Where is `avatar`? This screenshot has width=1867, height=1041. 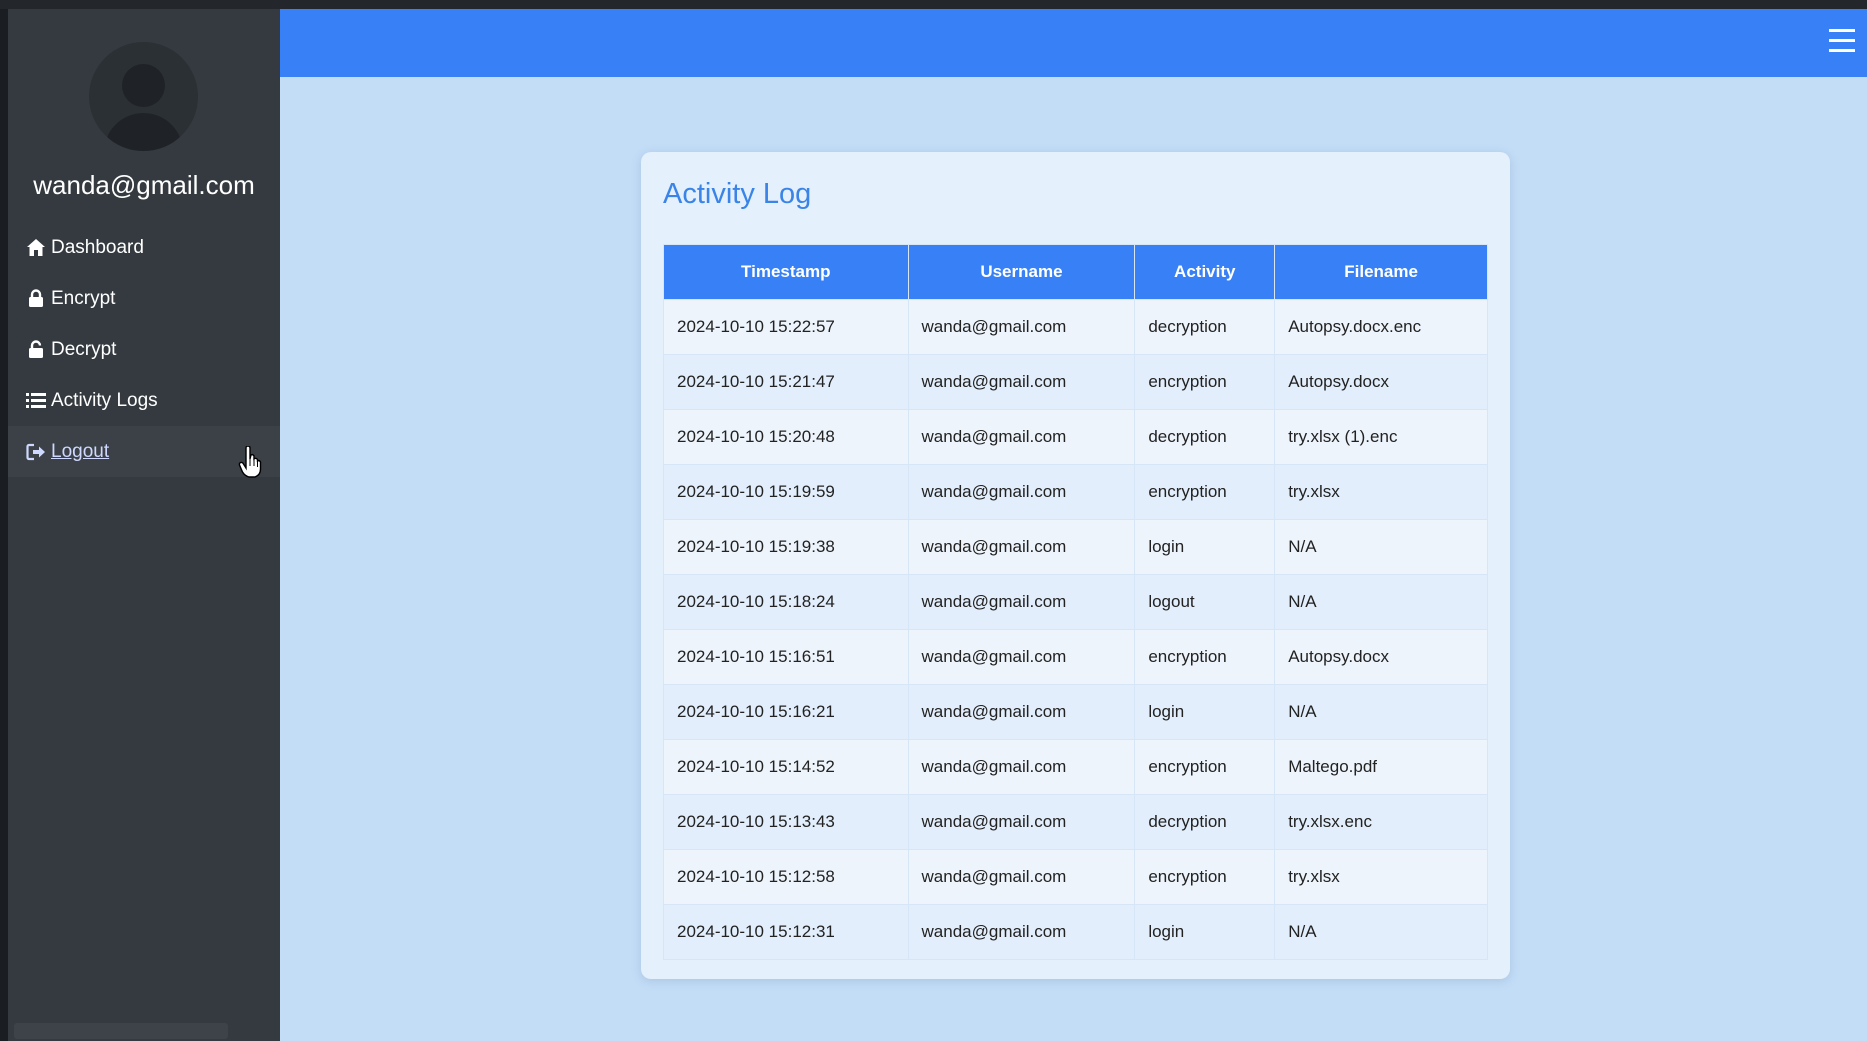 avatar is located at coordinates (143, 96).